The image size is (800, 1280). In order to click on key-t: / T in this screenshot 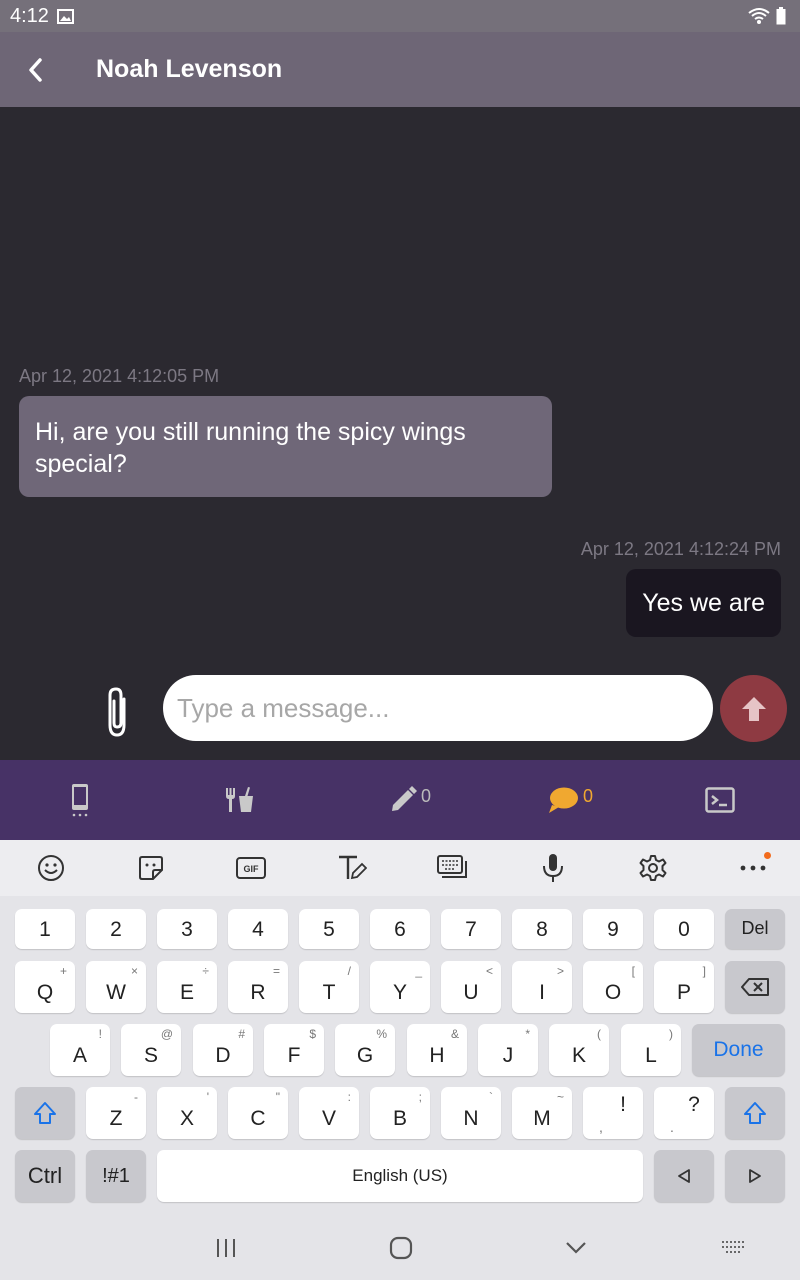, I will do `click(329, 987)`.